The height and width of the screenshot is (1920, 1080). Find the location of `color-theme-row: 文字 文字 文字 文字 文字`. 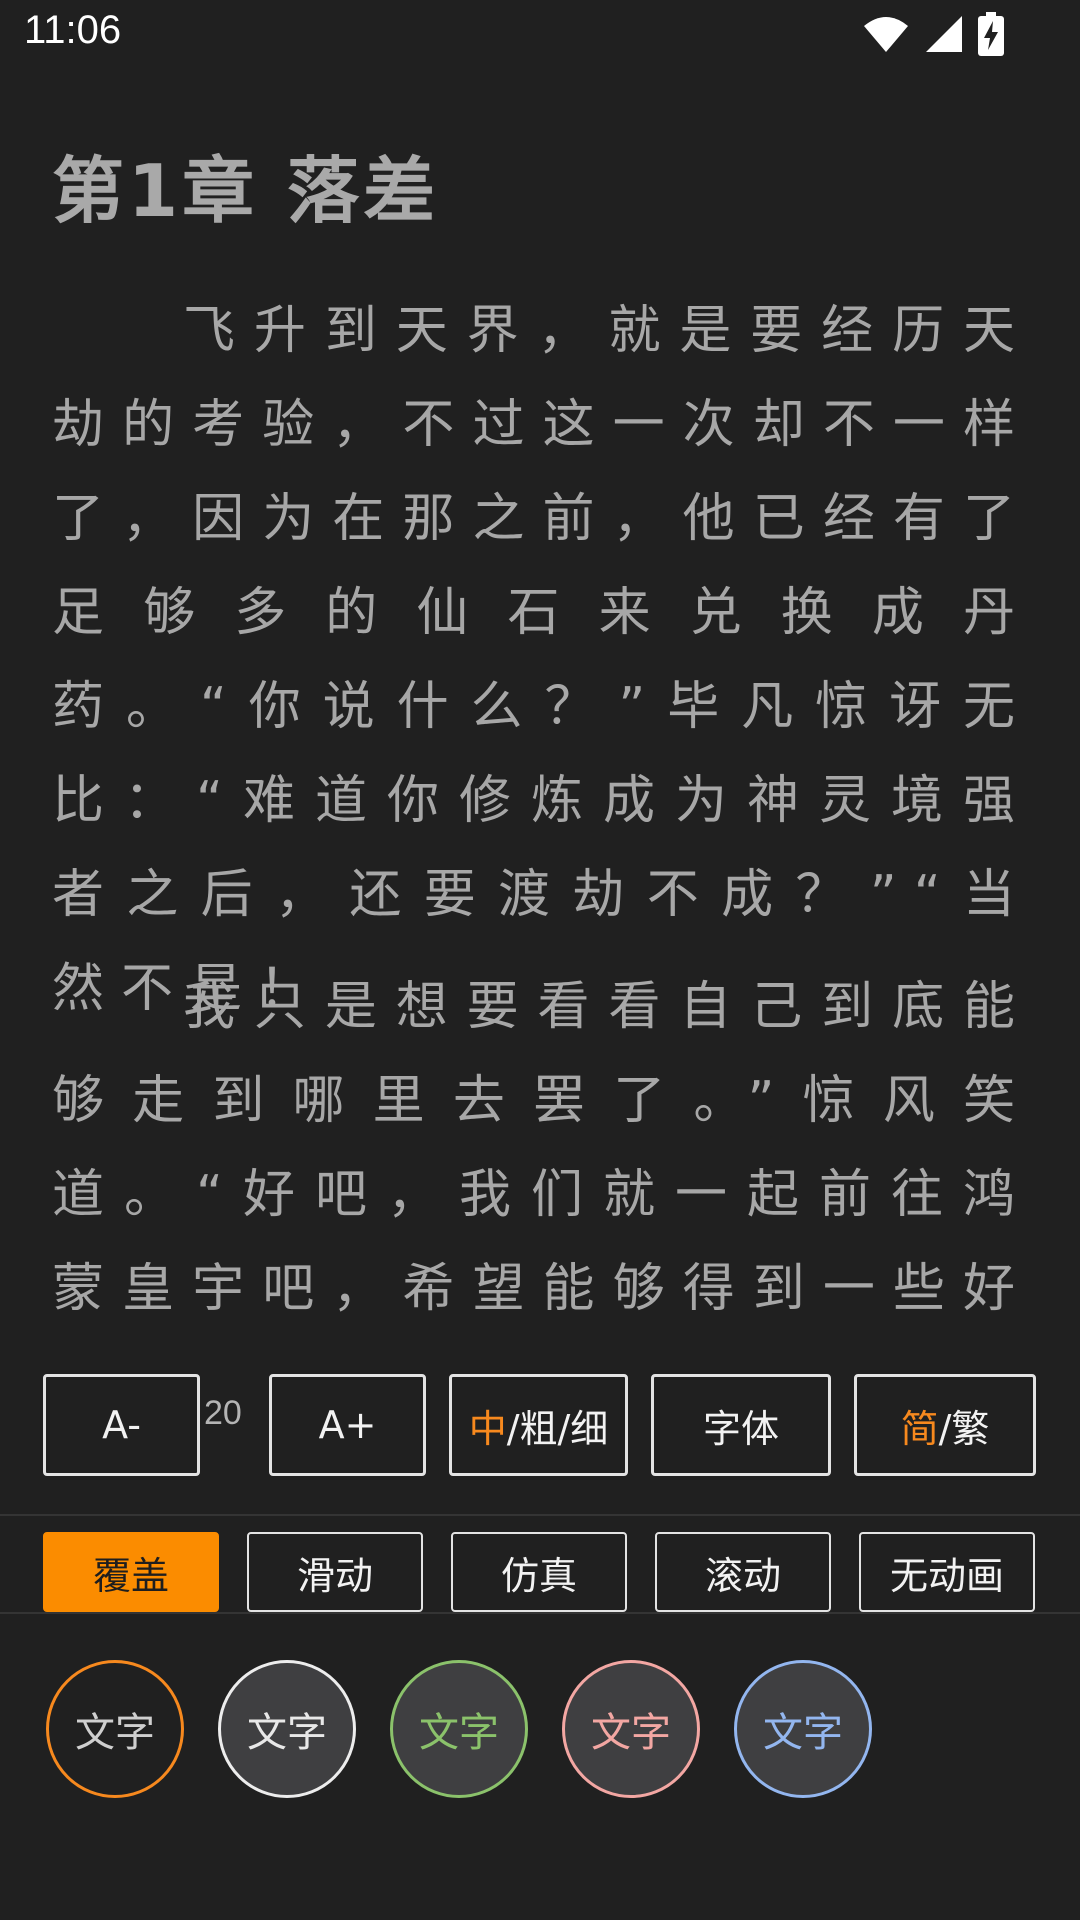

color-theme-row: 文字 文字 文字 文字 文字 is located at coordinates (540, 1735).